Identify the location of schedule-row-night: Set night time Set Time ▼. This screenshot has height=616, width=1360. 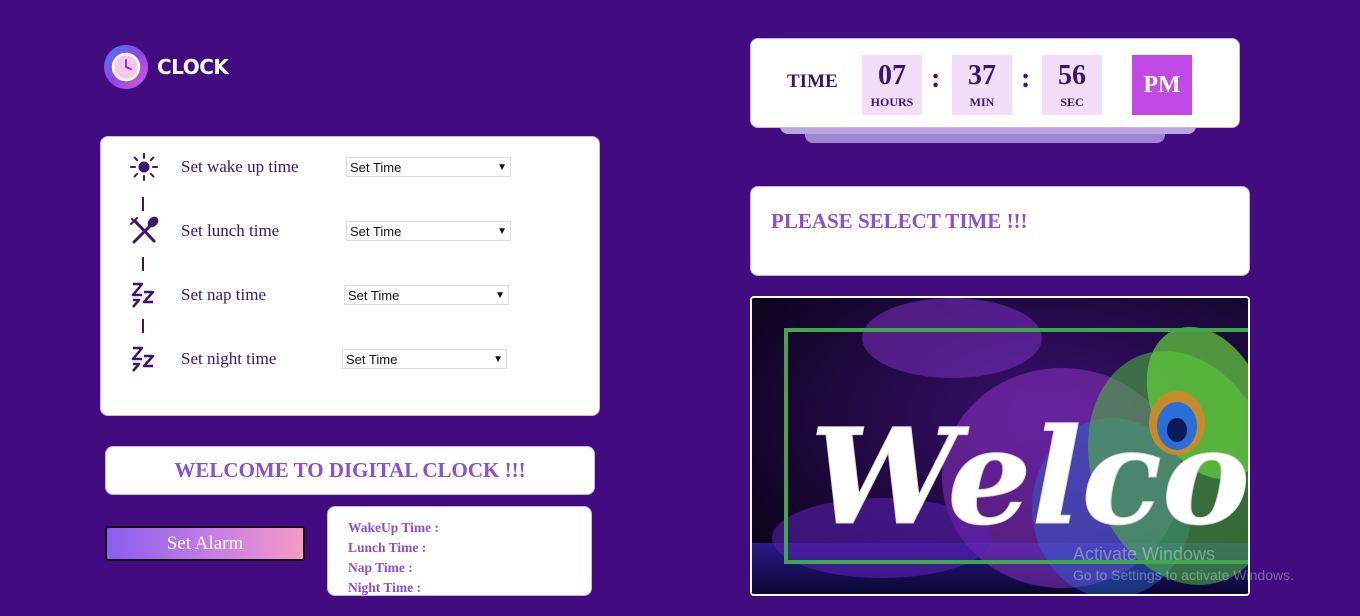
(350, 359).